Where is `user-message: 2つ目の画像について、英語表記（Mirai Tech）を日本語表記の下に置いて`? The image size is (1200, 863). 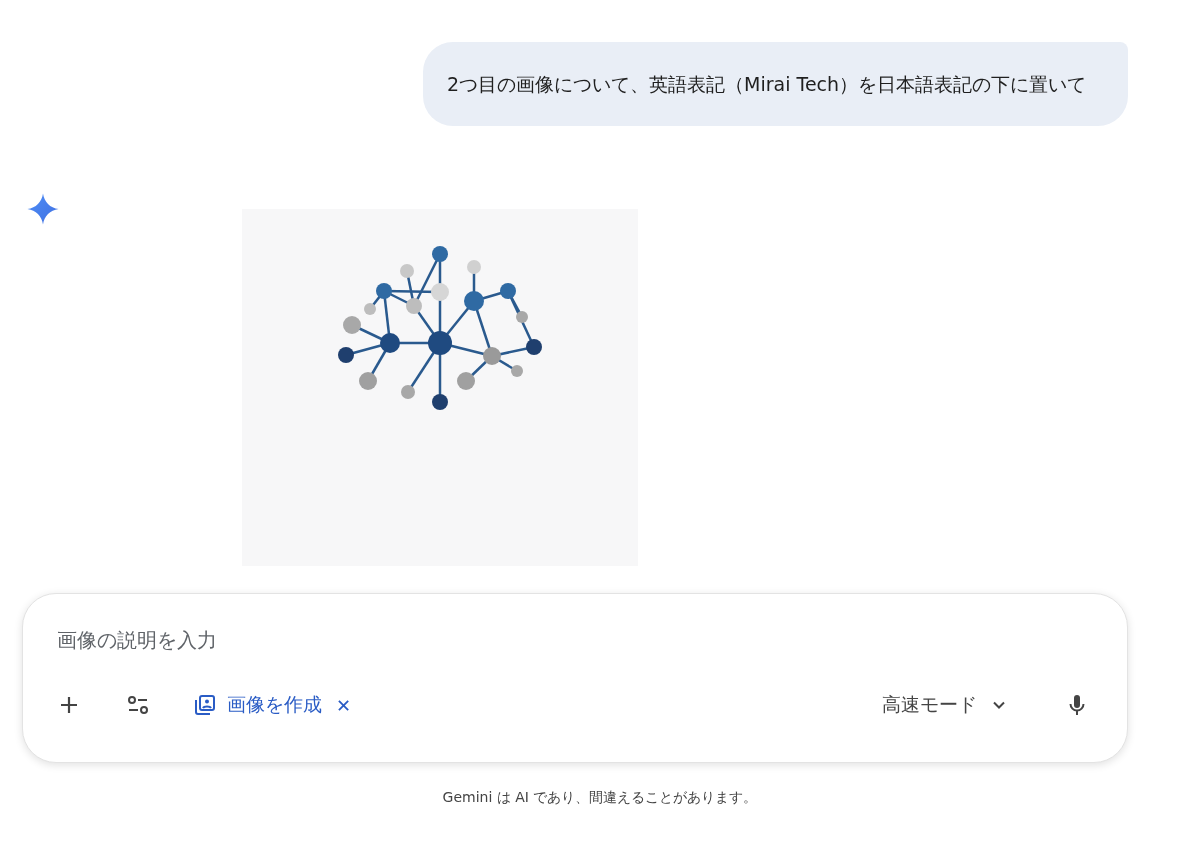
user-message: 2つ目の画像について、英語表記（Mirai Tech）を日本語表記の下に置いて is located at coordinates (775, 84).